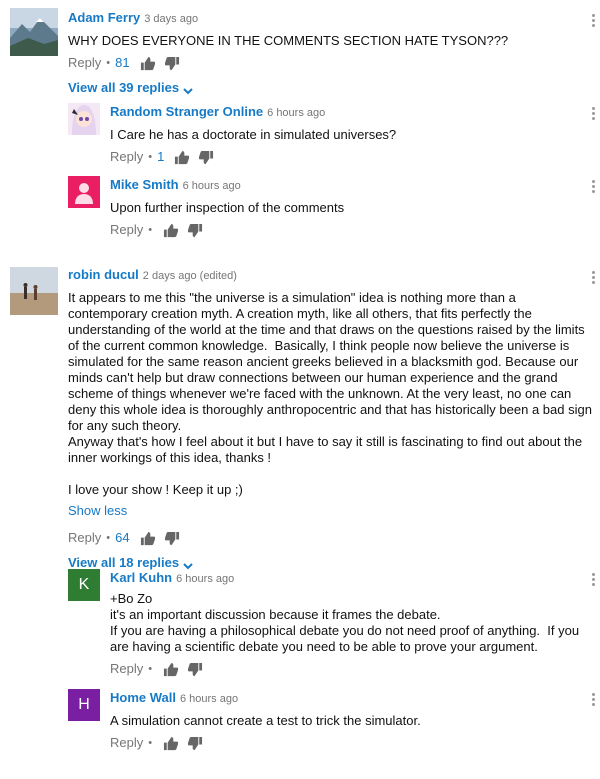  What do you see at coordinates (144, 184) in the screenshot?
I see `author-name: Mike Smith` at bounding box center [144, 184].